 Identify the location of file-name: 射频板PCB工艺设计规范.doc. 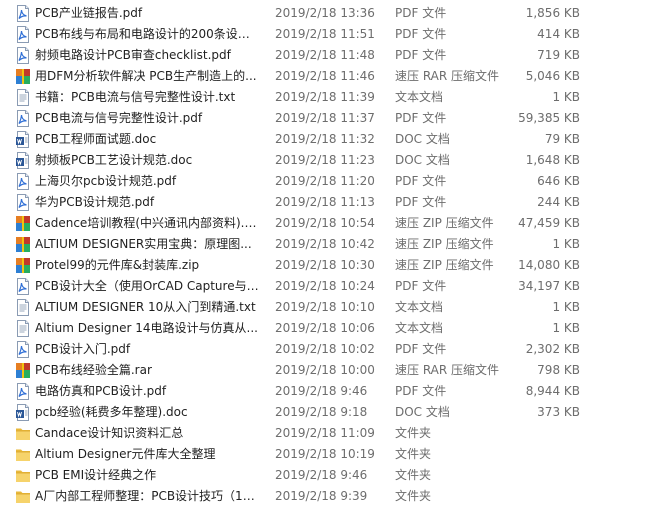
(114, 160).